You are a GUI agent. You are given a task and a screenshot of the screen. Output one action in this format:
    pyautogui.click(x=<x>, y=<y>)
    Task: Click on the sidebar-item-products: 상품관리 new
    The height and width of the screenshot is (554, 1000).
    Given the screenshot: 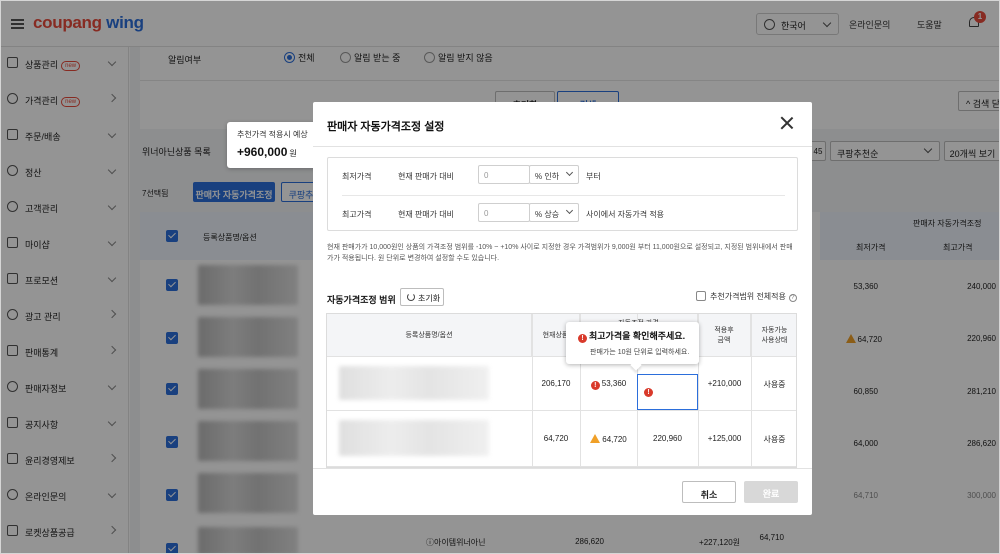 What is the action you would take?
    pyautogui.click(x=65, y=63)
    